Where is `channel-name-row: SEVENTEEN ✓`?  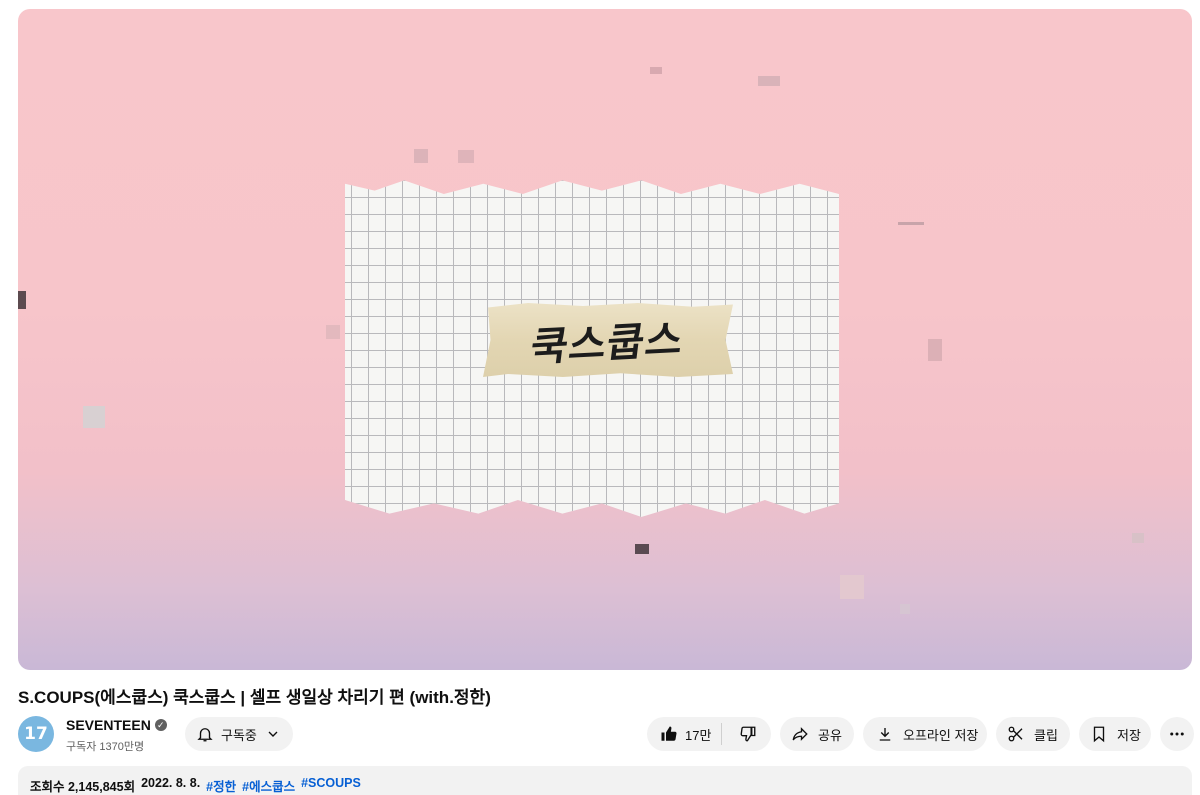 channel-name-row: SEVENTEEN ✓ is located at coordinates (116, 725).